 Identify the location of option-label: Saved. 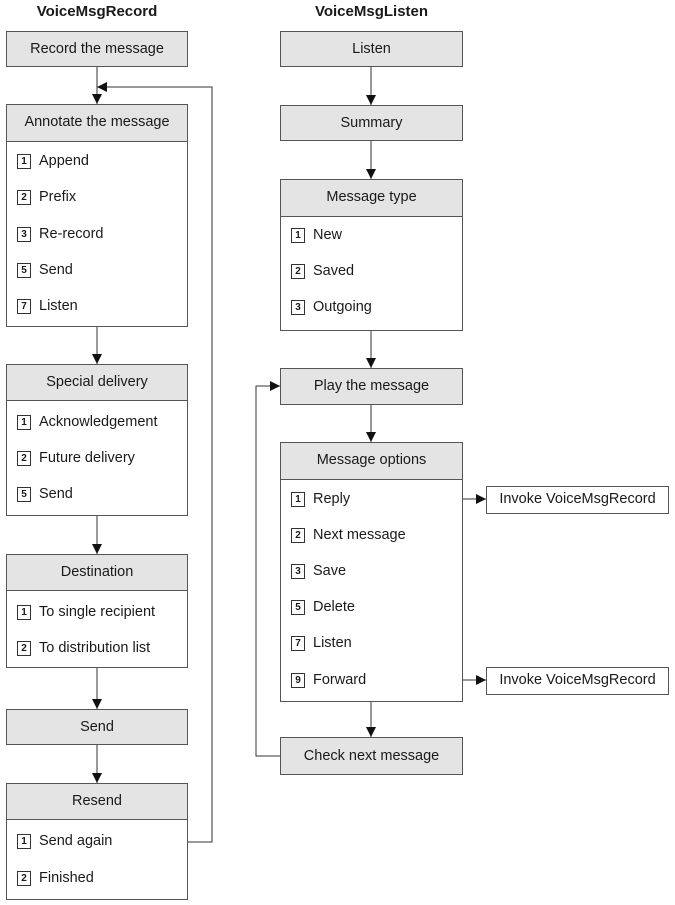
(334, 271).